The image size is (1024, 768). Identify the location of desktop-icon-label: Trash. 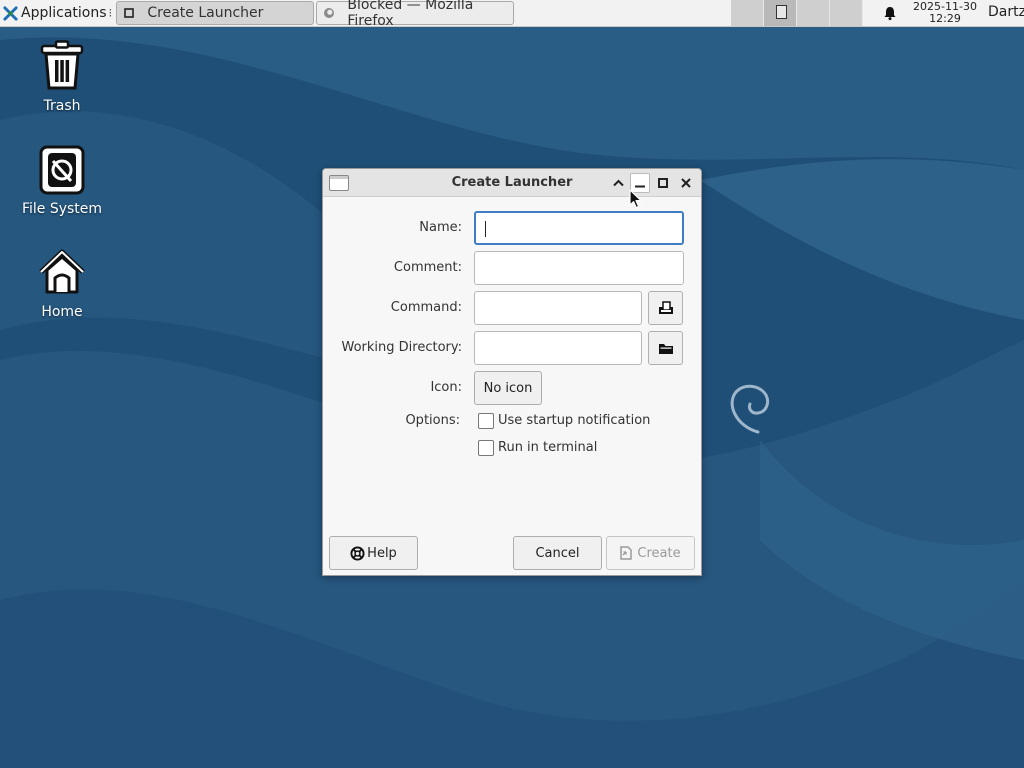
(62, 106).